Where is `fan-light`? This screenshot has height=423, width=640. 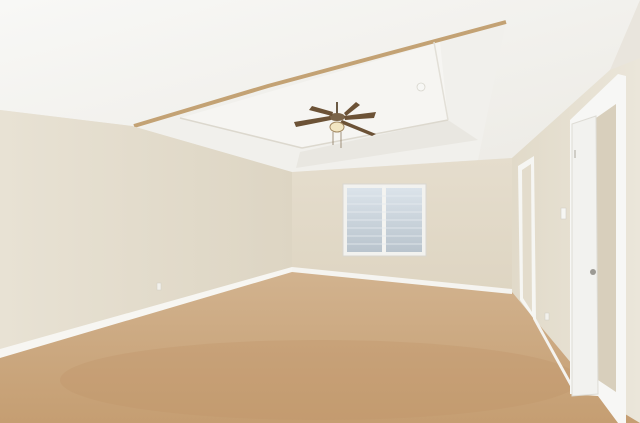
fan-light is located at coordinates (337, 127).